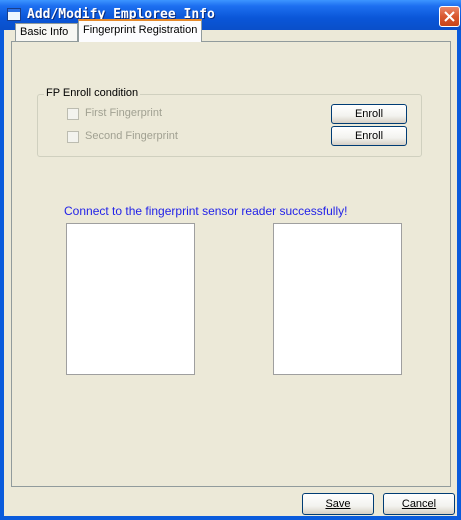  Describe the element at coordinates (92, 93) in the screenshot. I see `fp-enroll-group-label: FP Enroll condition` at that location.